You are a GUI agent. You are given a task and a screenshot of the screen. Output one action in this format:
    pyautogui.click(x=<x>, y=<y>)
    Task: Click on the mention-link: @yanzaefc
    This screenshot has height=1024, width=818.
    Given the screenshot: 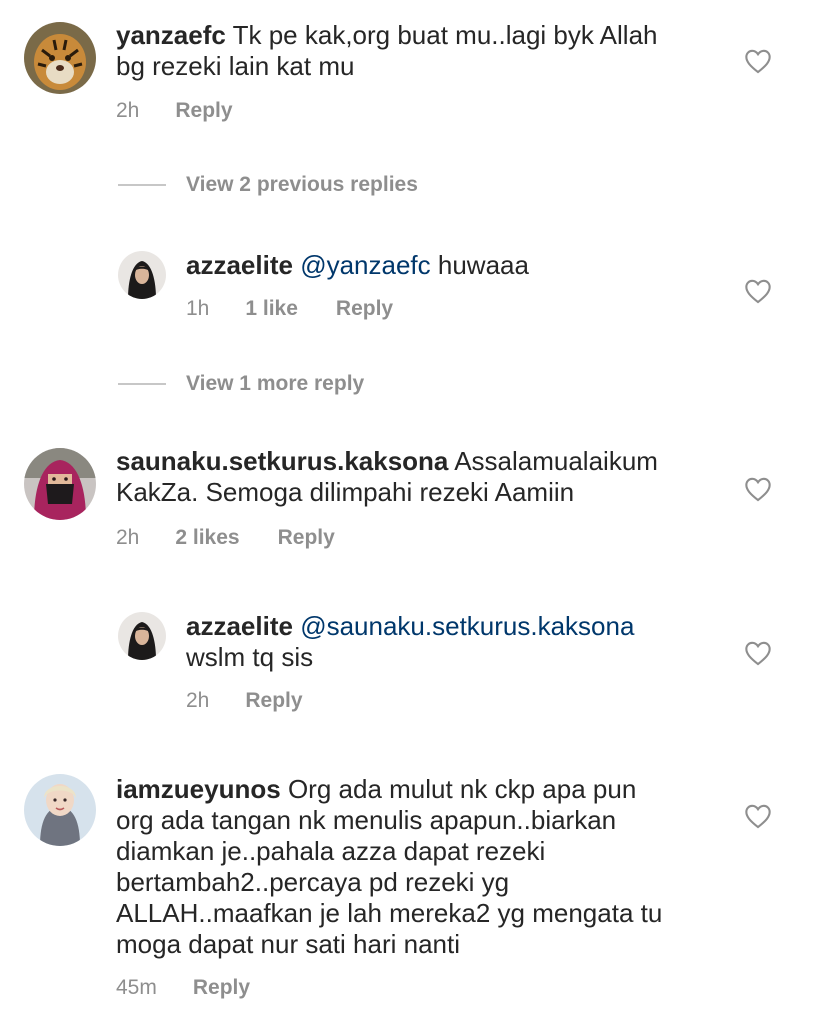 What is the action you would take?
    pyautogui.click(x=365, y=265)
    